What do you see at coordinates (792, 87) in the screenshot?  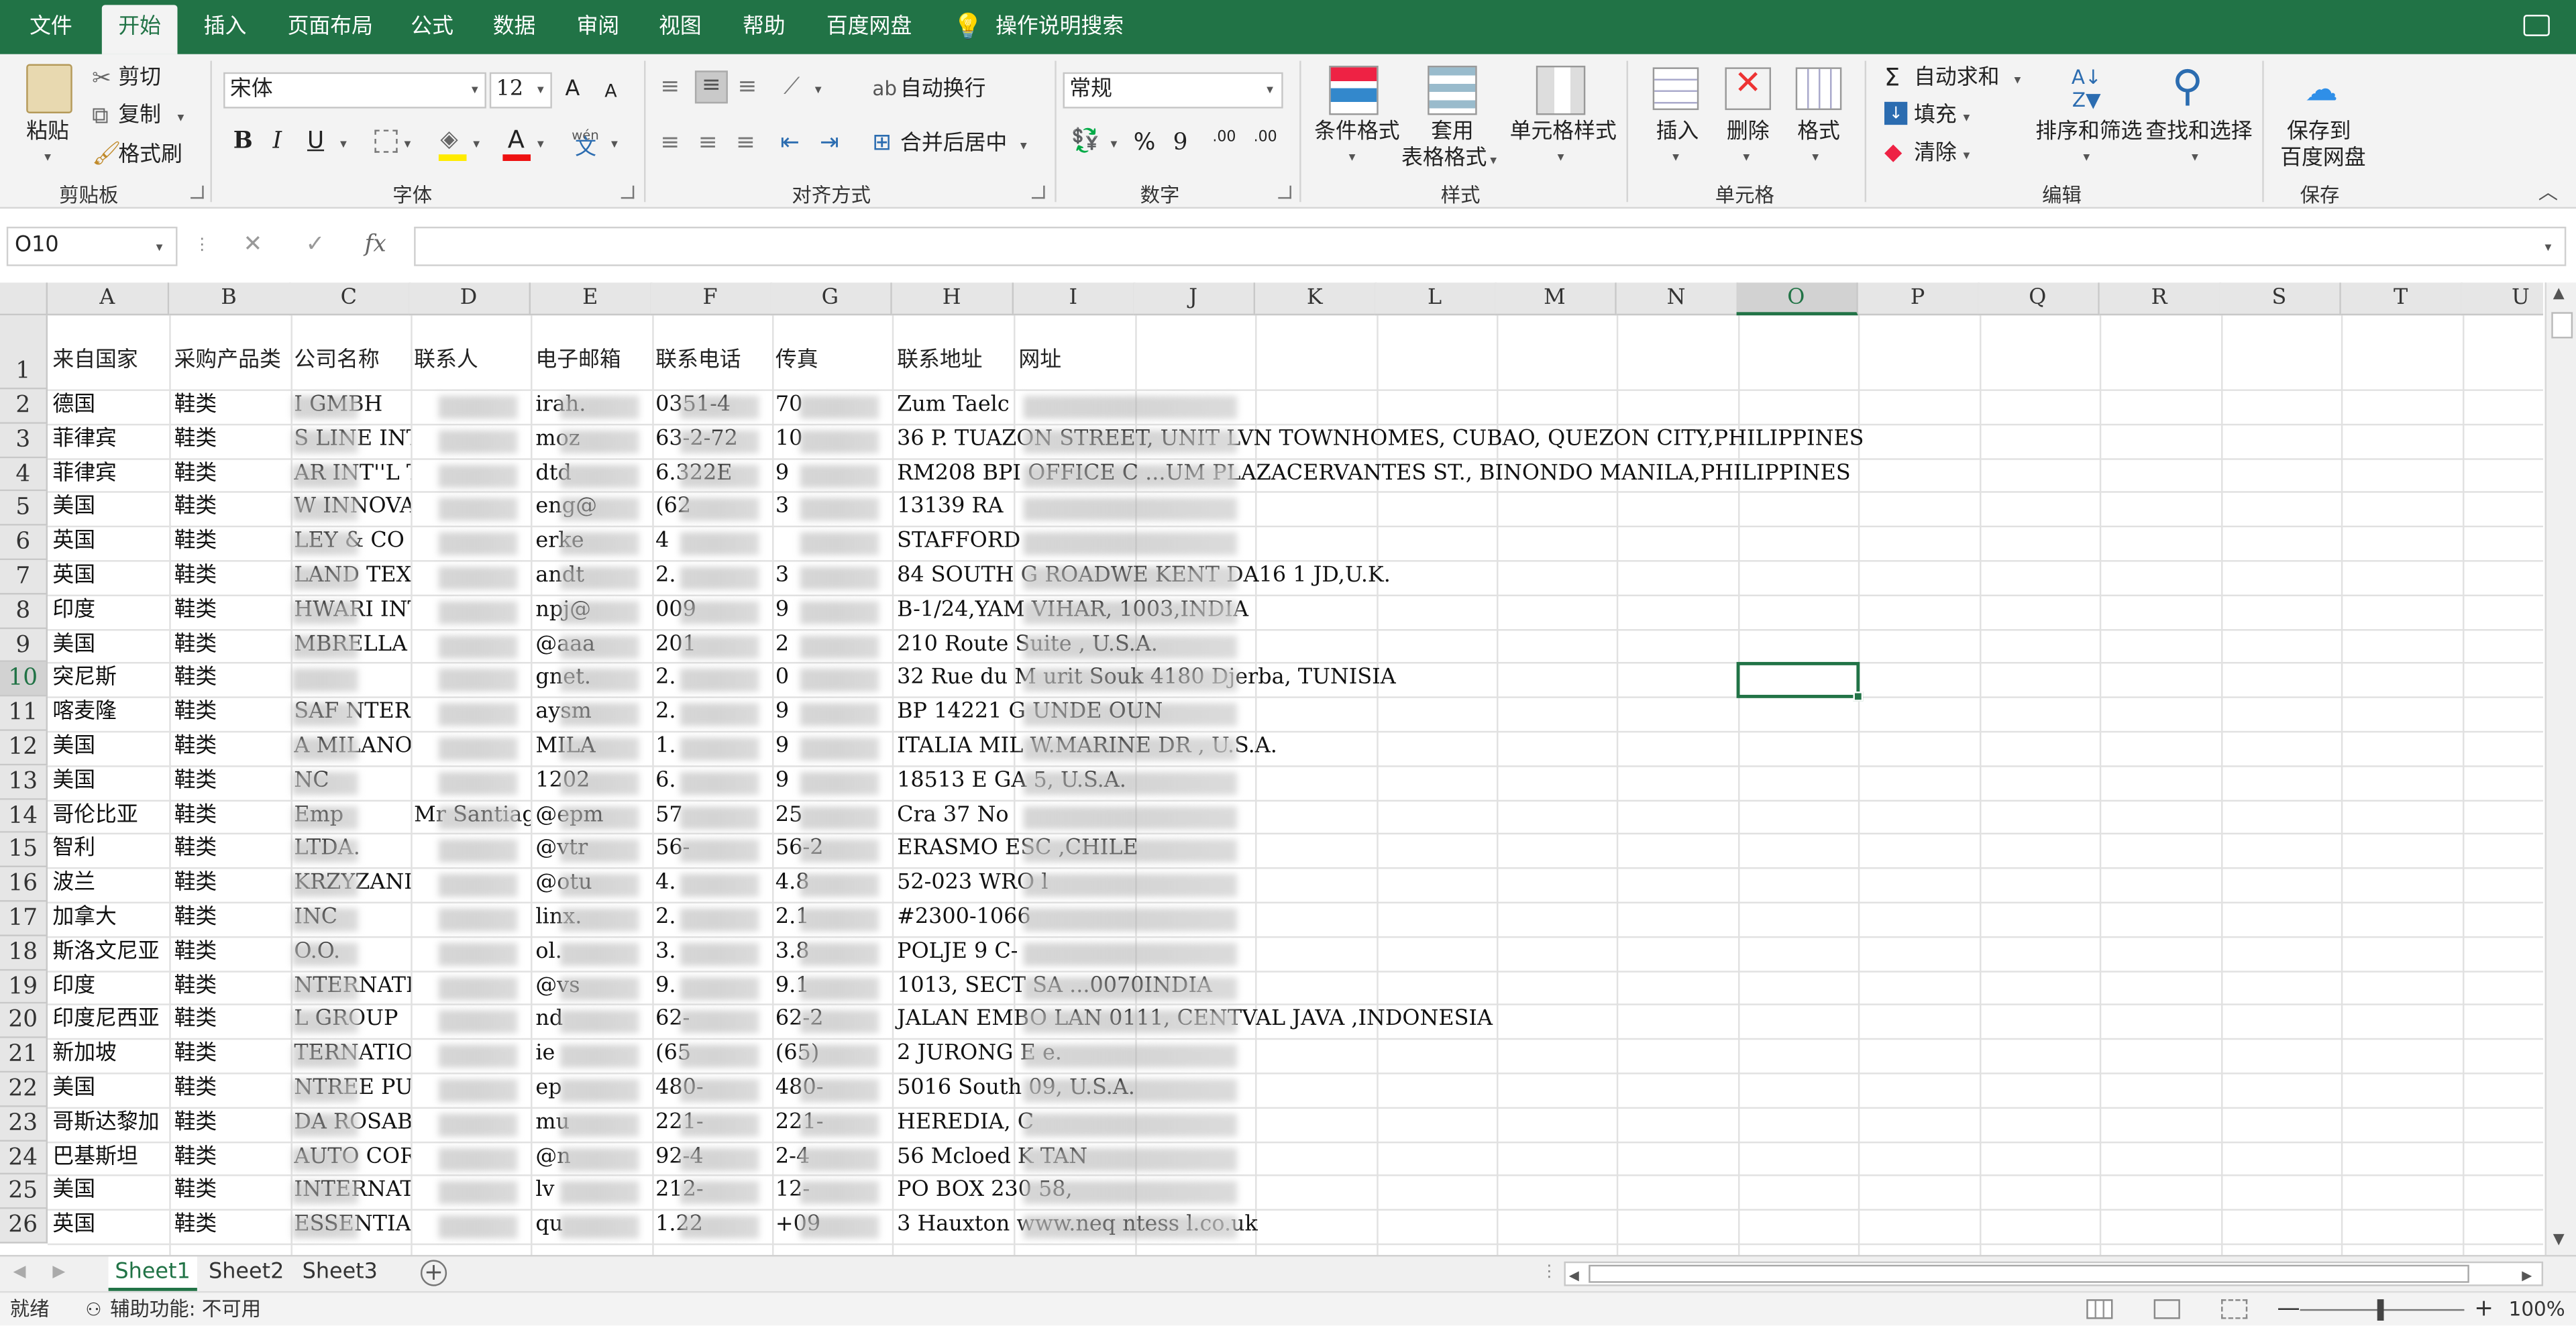 I see `orientation-icon: ⟋` at bounding box center [792, 87].